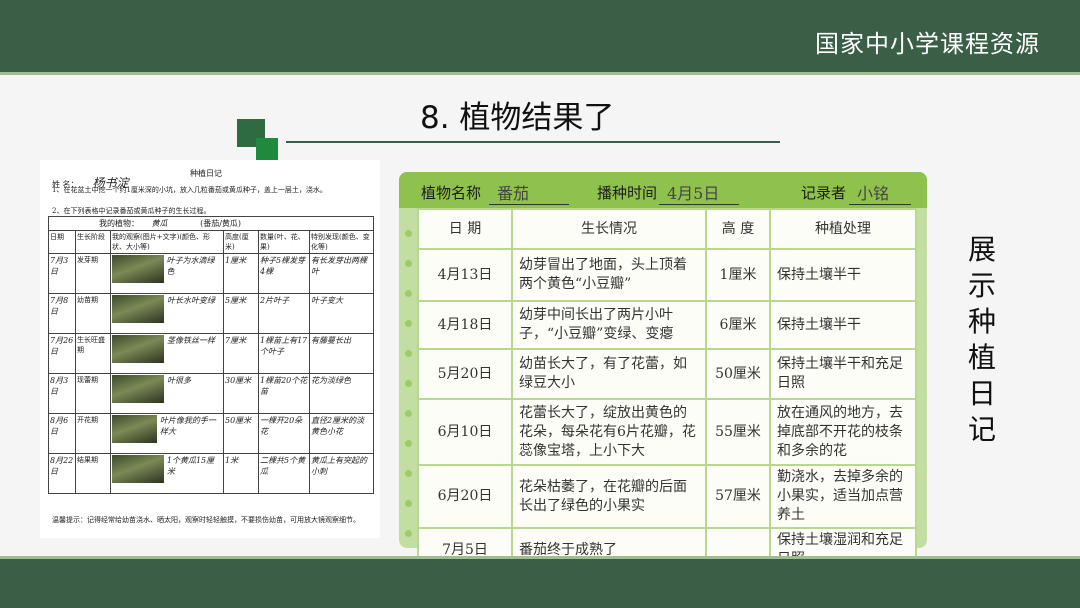  Describe the element at coordinates (738, 496) in the screenshot. I see `cell-height: 57厘米` at that location.